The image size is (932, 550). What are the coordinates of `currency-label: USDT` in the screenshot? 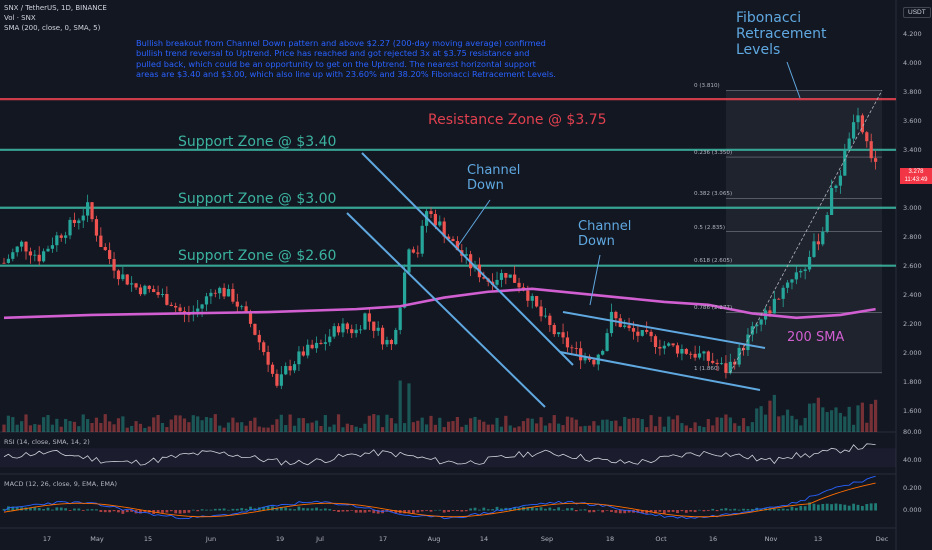 It's located at (917, 12).